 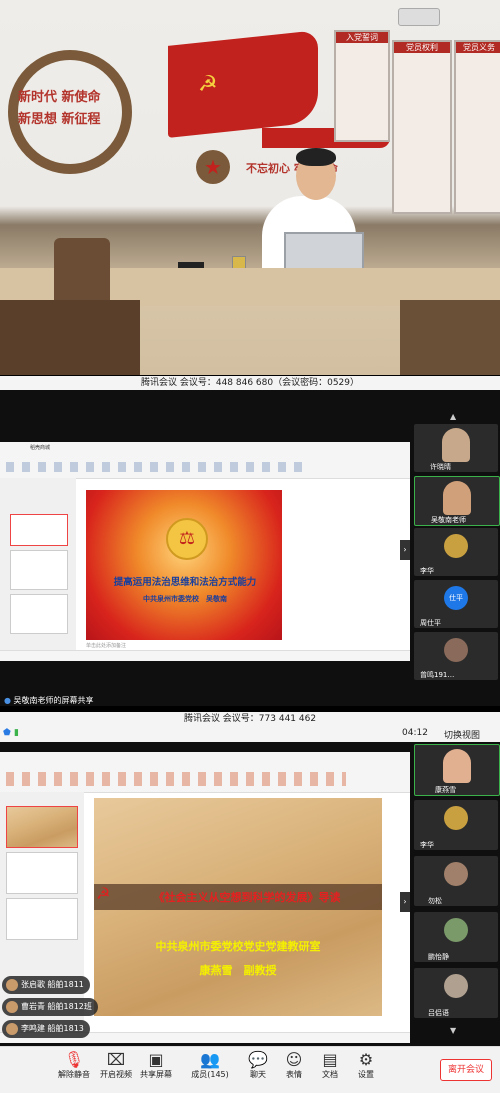 What do you see at coordinates (466, 1070) in the screenshot?
I see `leave-meeting-button: 离开会议` at bounding box center [466, 1070].